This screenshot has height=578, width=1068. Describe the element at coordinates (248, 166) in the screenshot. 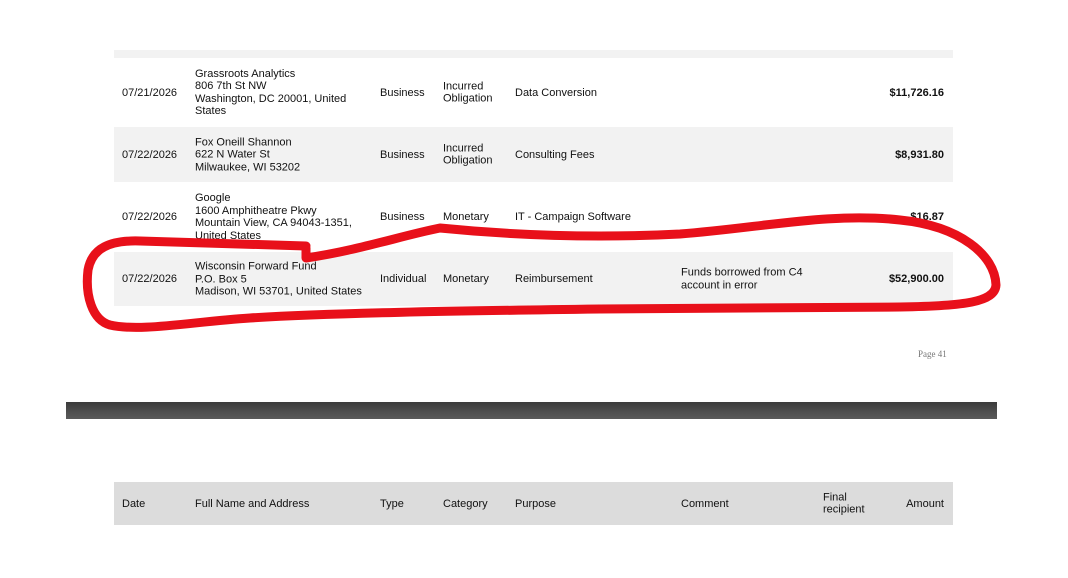

I see `address-line: Milwaukee, WI 53202` at that location.